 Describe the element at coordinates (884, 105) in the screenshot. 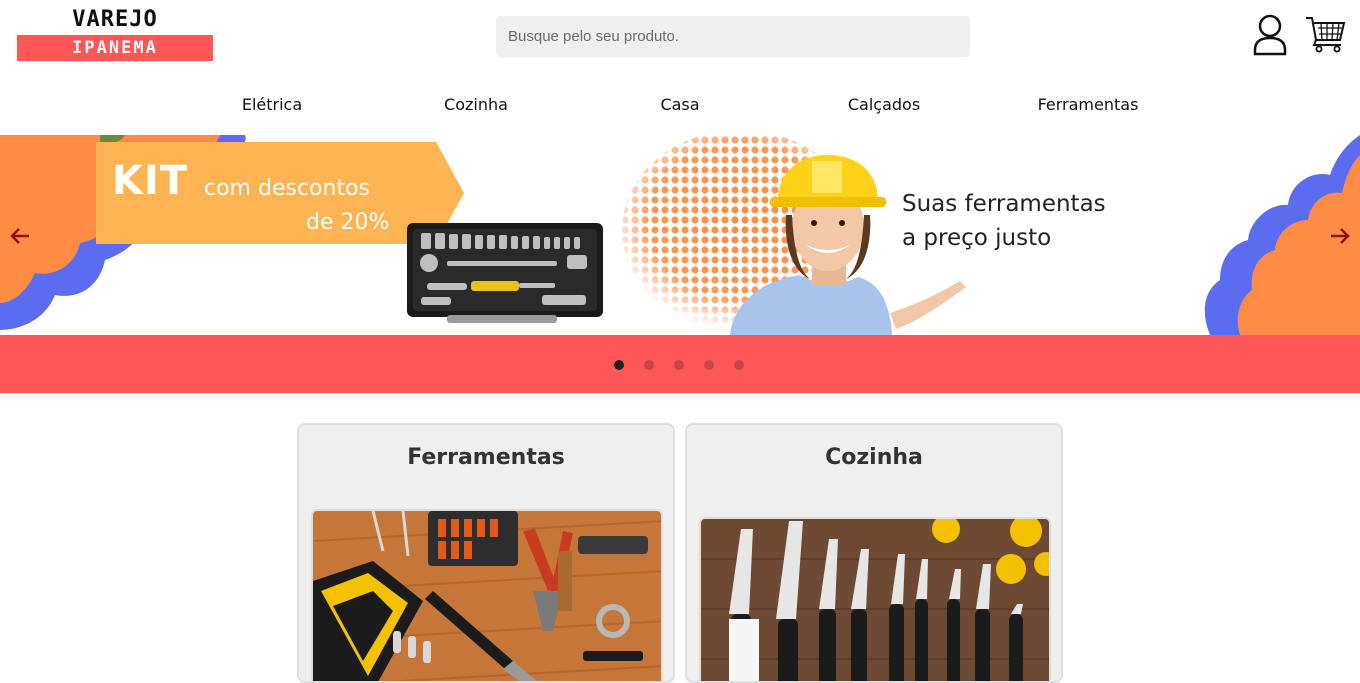

I see `nav-item-calcados: Calçados` at that location.